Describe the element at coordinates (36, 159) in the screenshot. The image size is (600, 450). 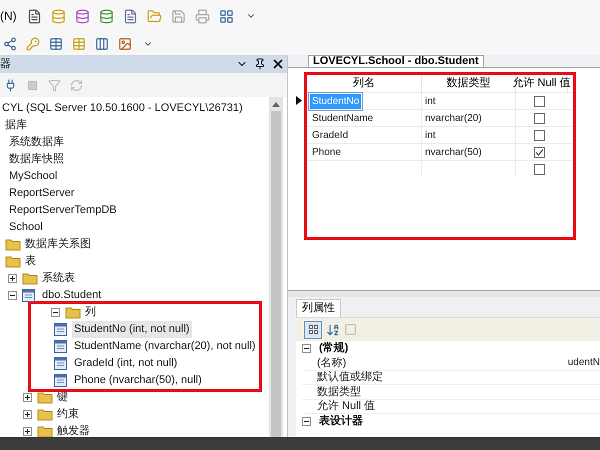
I see `tree-item: 数据库快照` at that location.